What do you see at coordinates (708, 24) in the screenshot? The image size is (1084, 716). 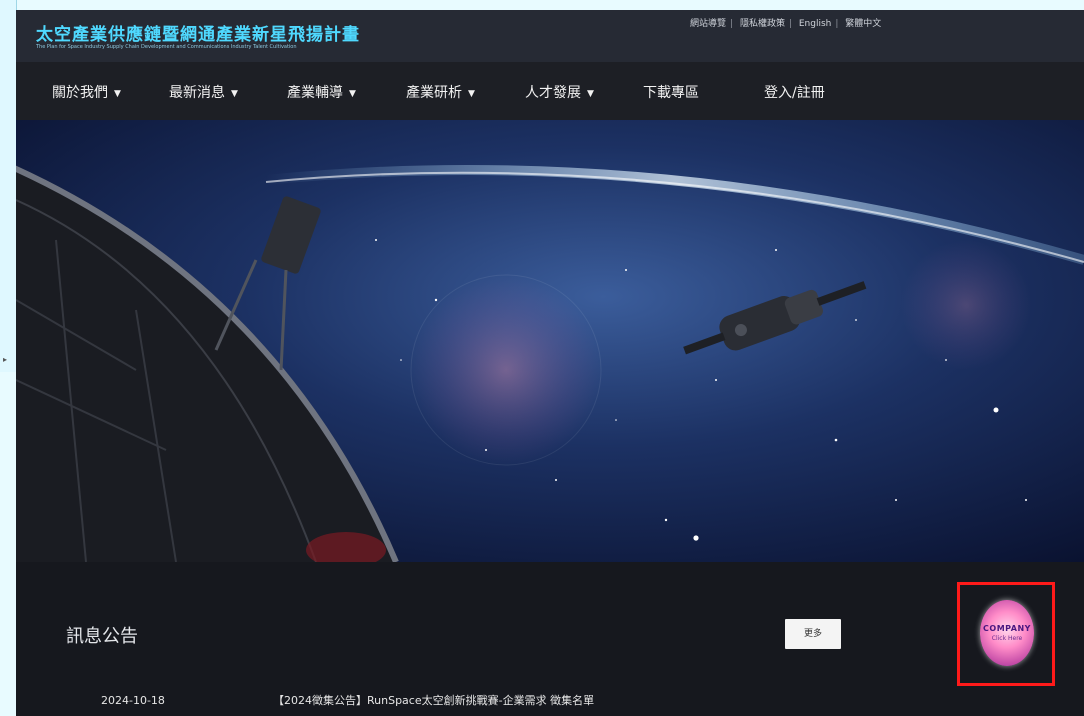 I see `sitemap-link: 網站導覽` at bounding box center [708, 24].